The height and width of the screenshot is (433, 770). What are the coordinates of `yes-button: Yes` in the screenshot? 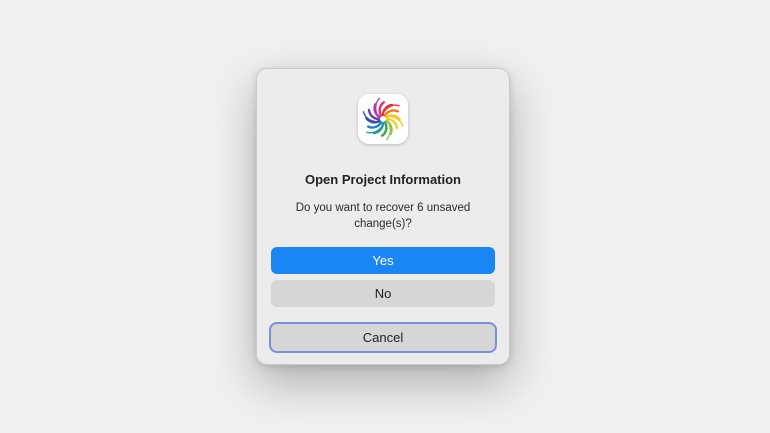 It's located at (383, 260).